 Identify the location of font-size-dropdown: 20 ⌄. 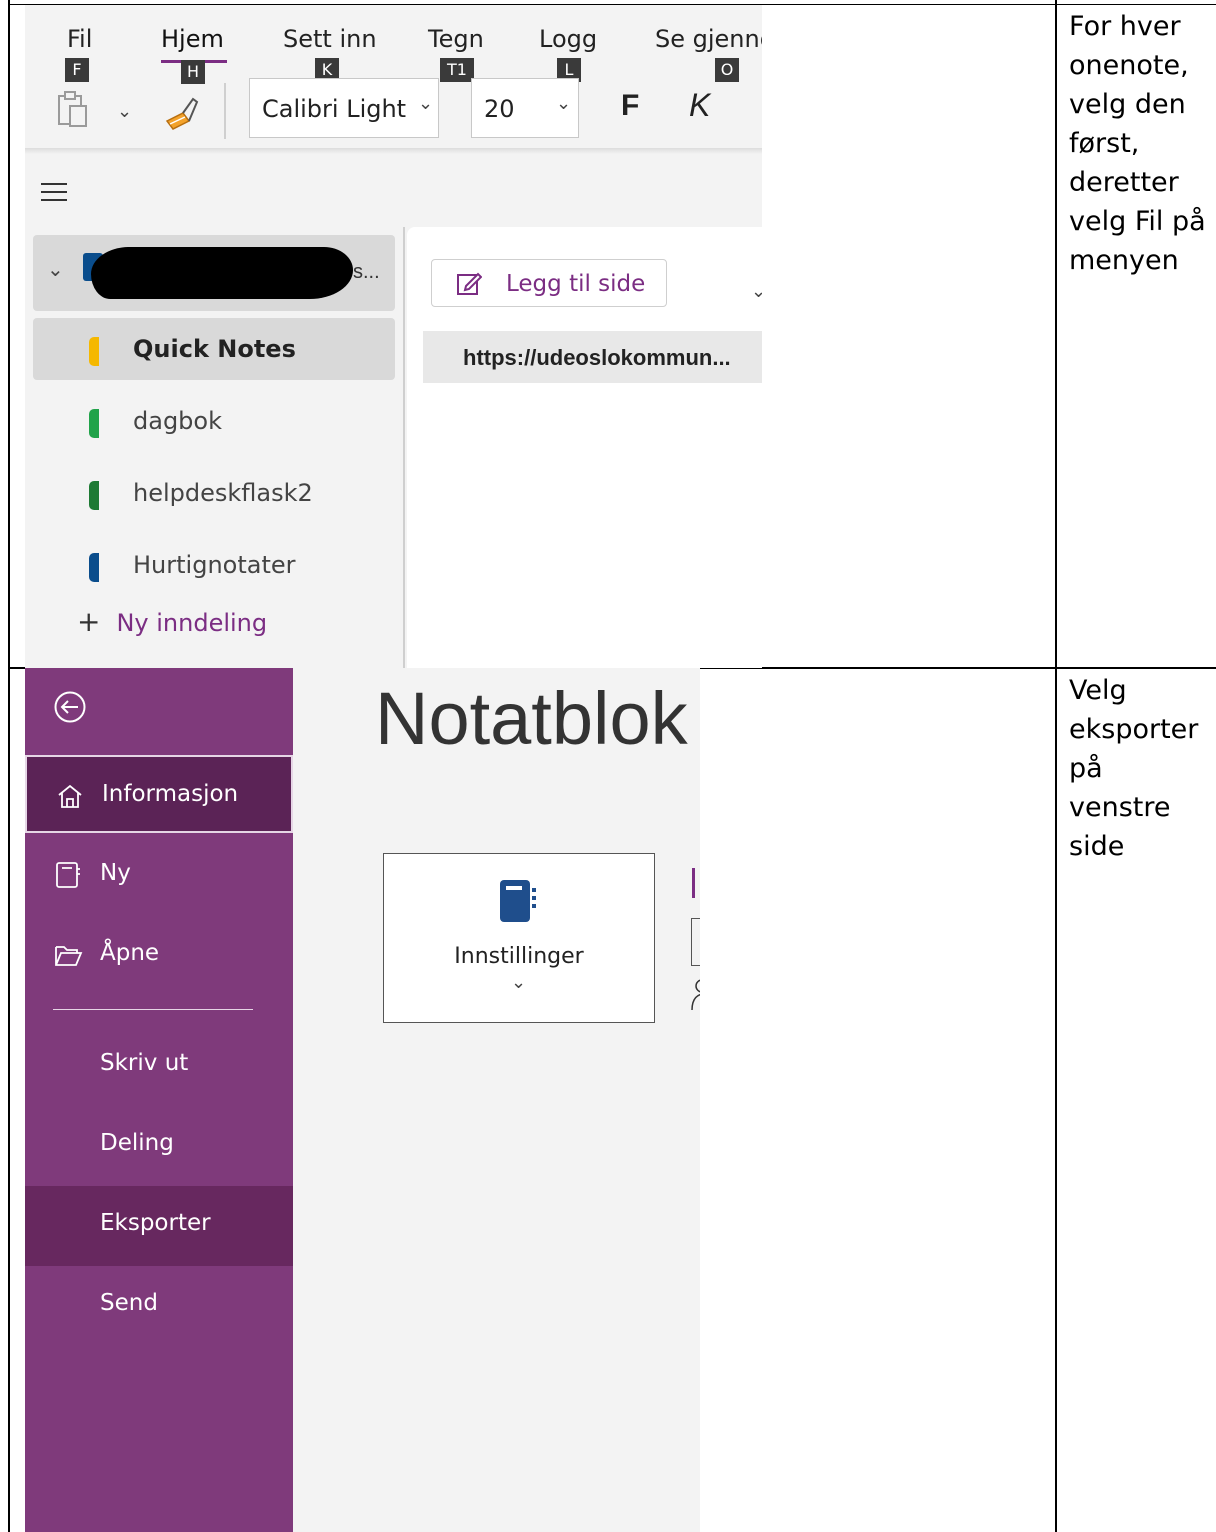
(525, 108).